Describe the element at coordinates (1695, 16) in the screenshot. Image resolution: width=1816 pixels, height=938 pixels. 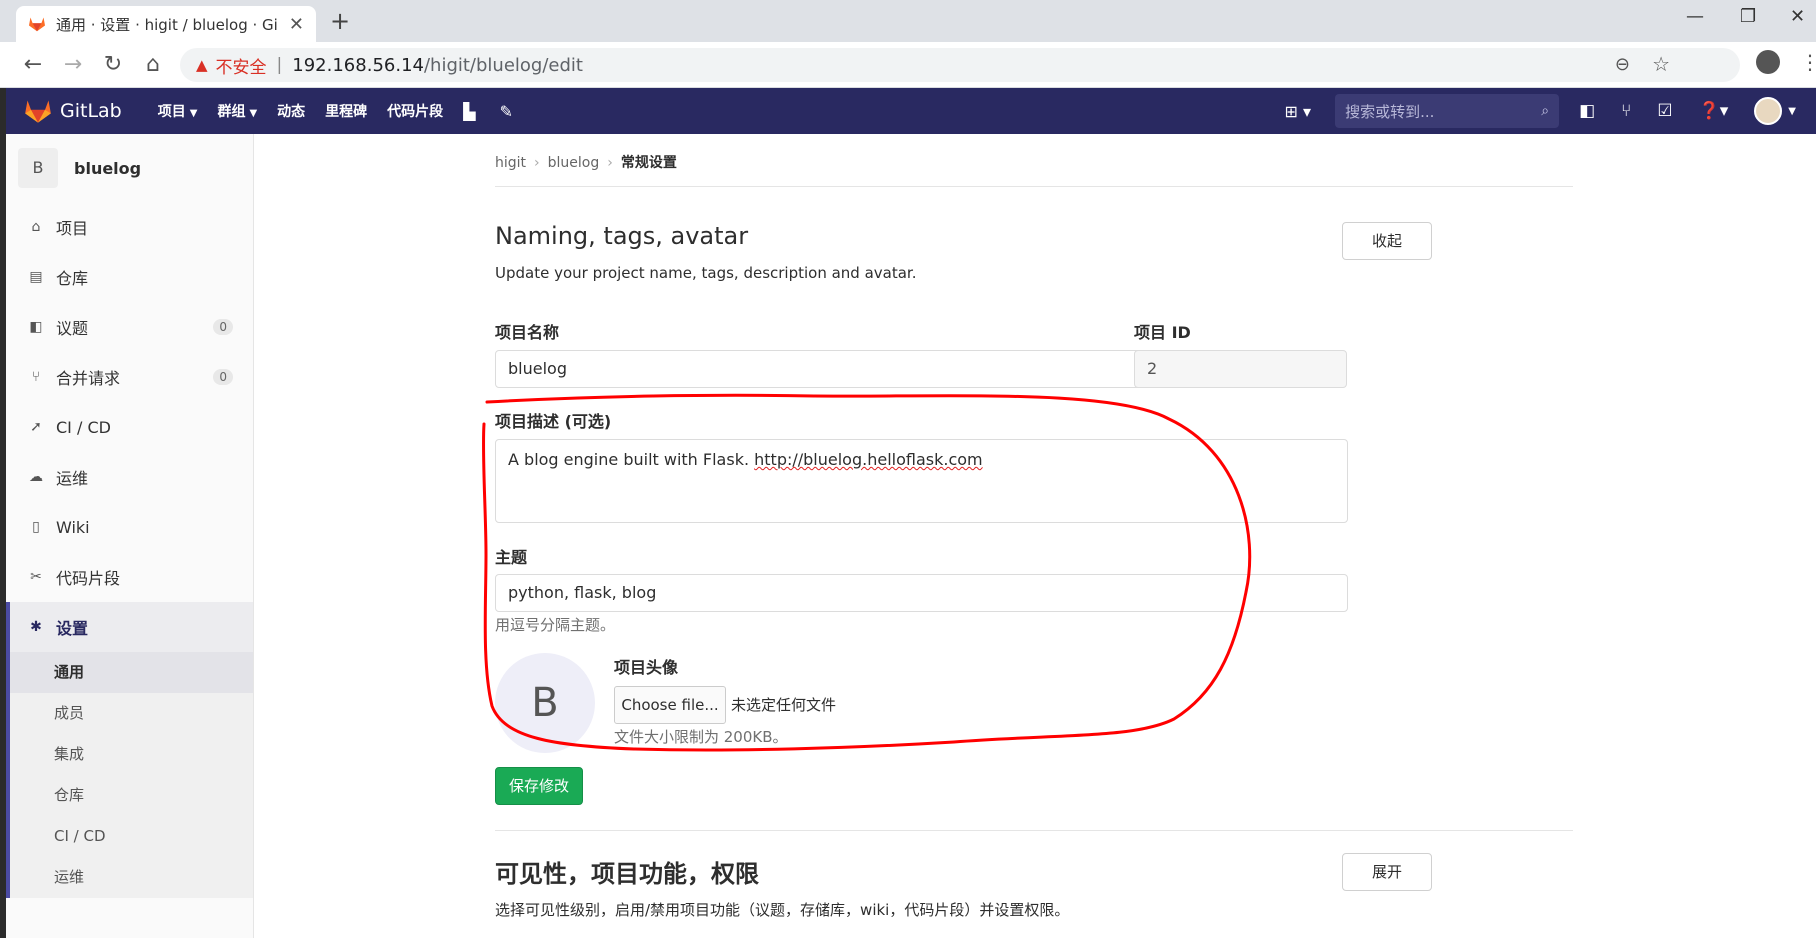
I see `window-minimize-icon: —` at that location.